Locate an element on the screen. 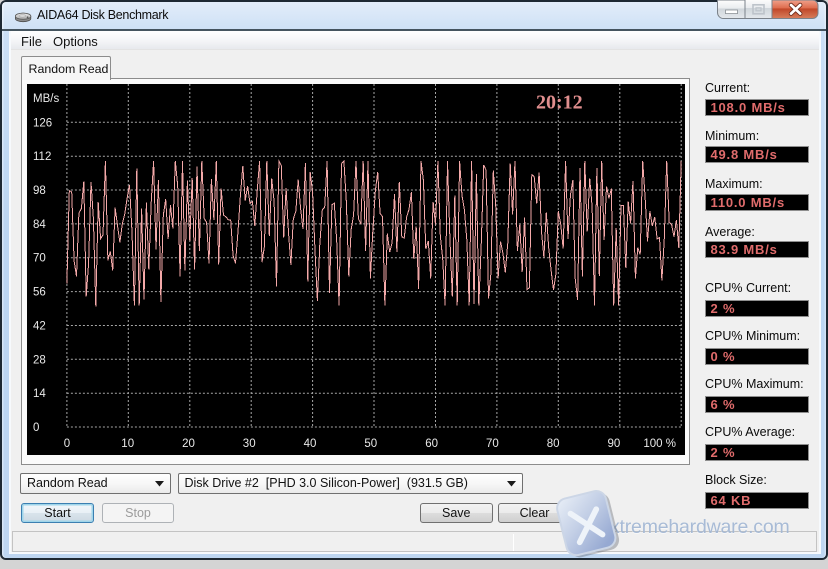  svg-text: 100 % is located at coordinates (659, 444).